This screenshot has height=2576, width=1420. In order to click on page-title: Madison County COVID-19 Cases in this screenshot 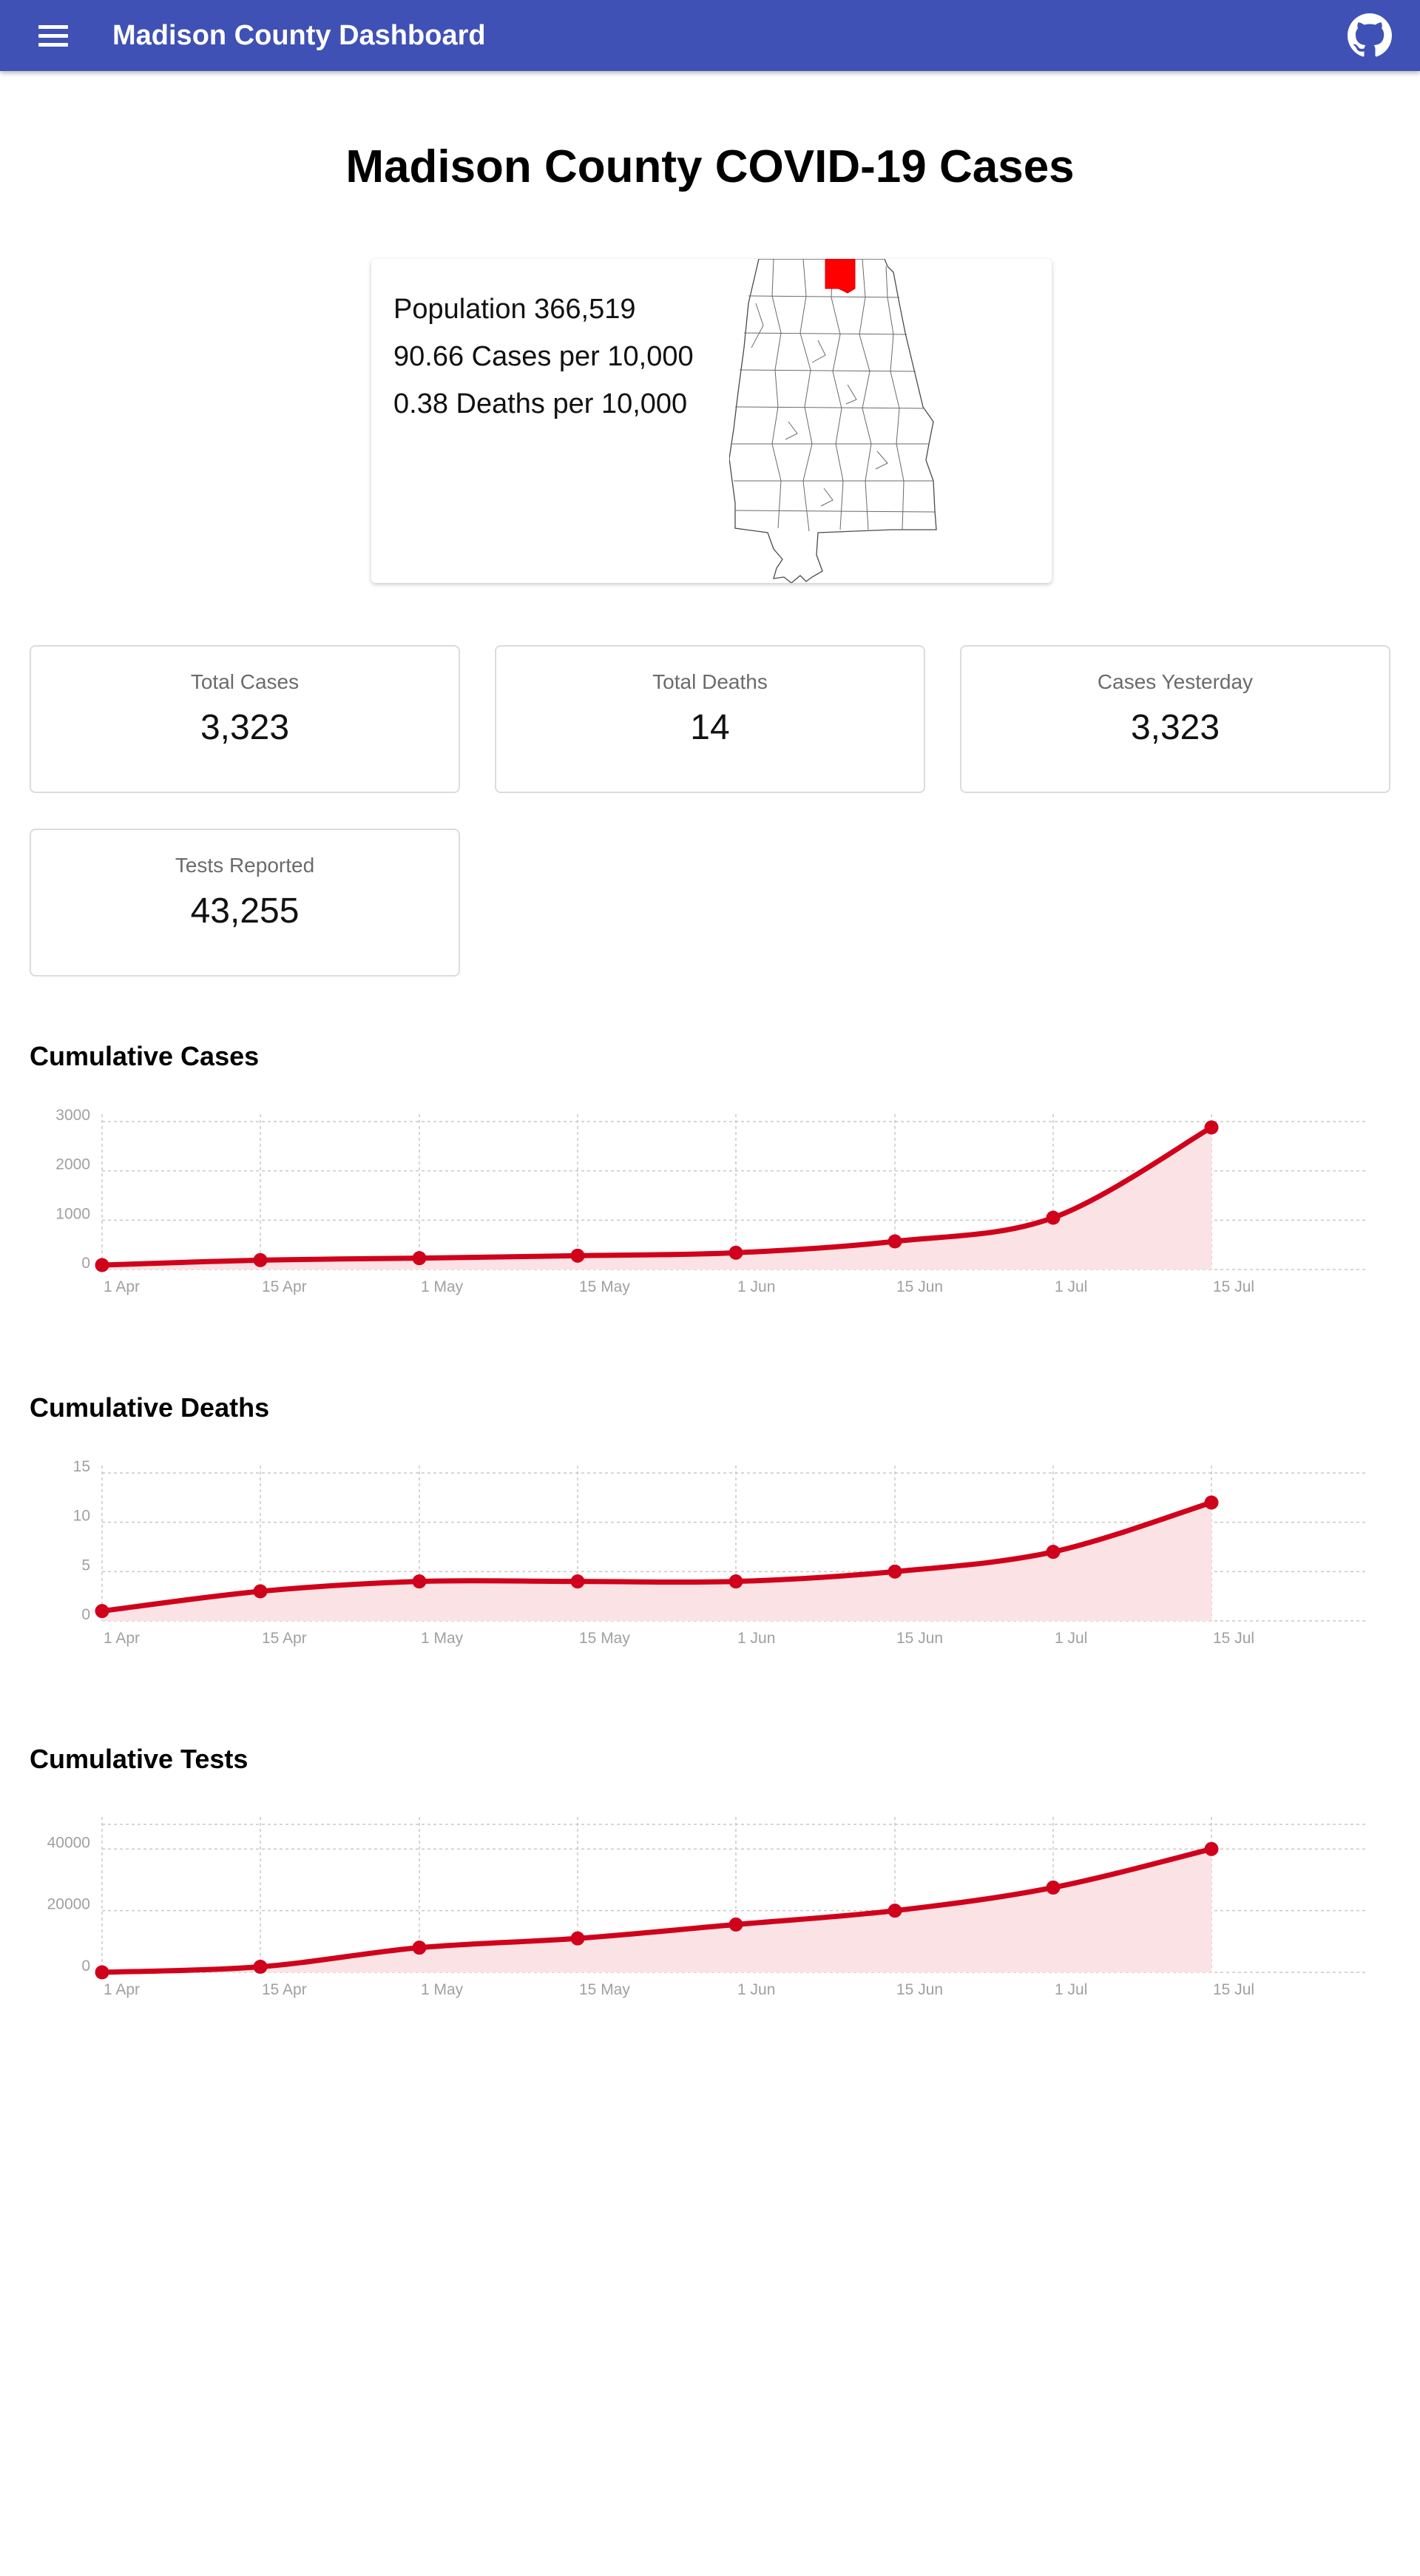, I will do `click(710, 166)`.